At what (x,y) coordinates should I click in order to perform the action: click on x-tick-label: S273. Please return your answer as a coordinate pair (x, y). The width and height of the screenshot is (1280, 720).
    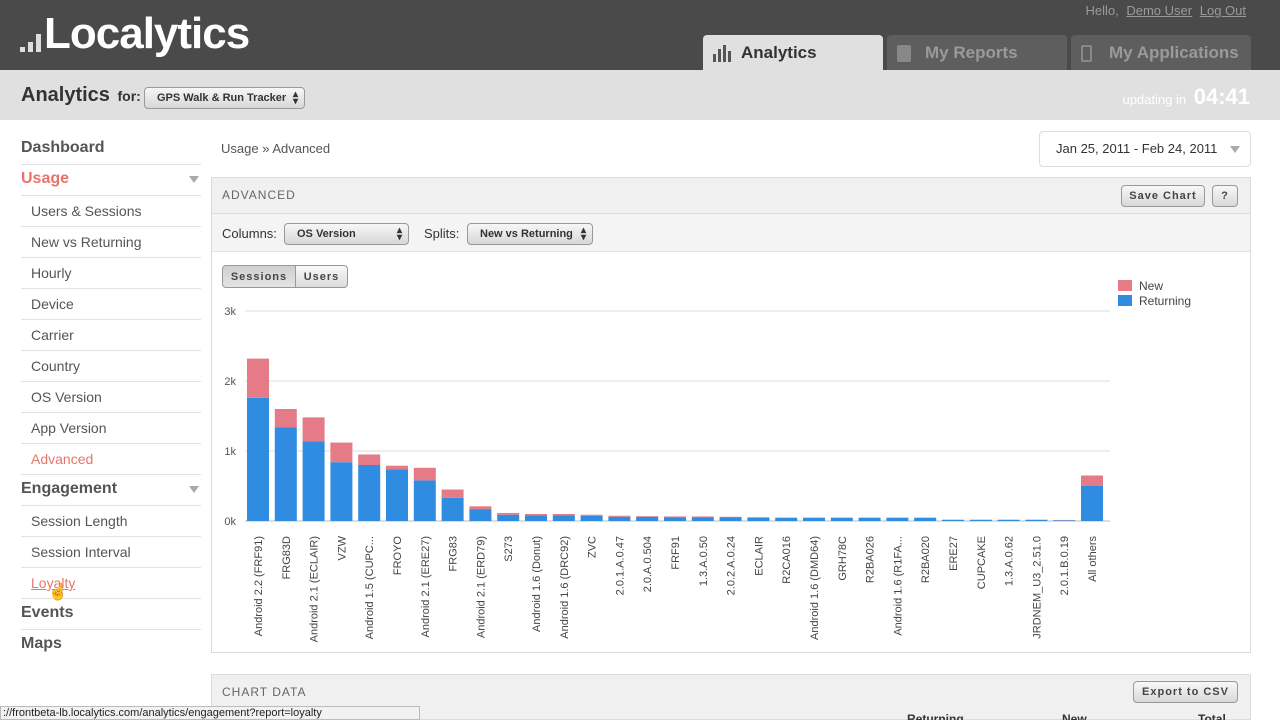
    Looking at the image, I should click on (509, 549).